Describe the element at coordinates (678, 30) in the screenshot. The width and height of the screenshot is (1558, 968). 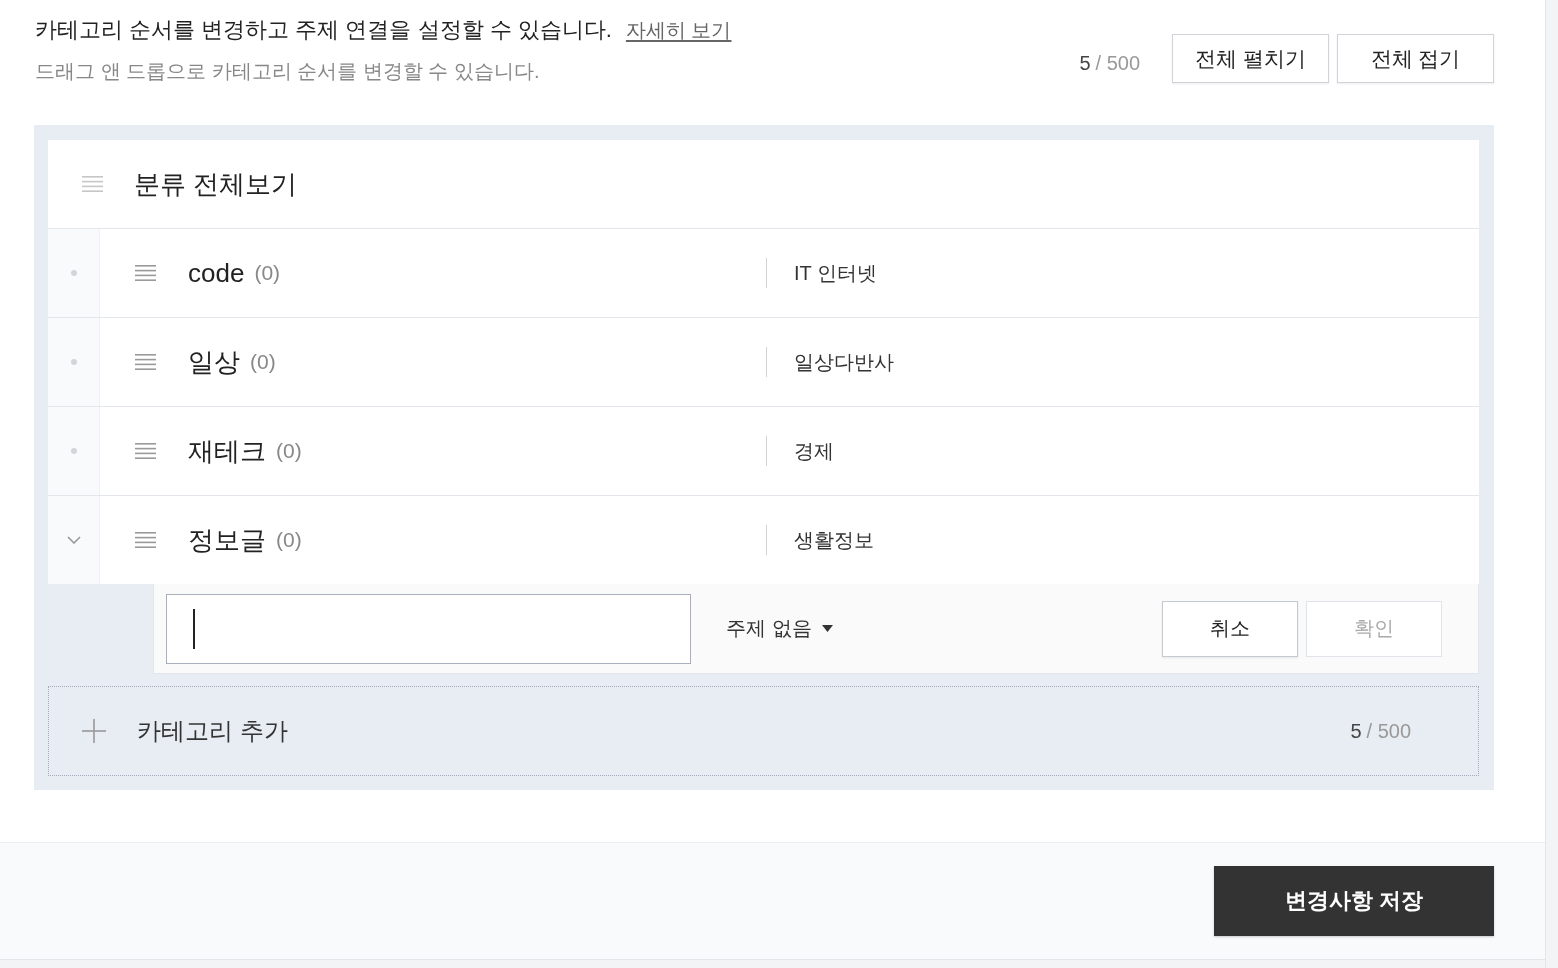
I see `help-link: 자세히 보기` at that location.